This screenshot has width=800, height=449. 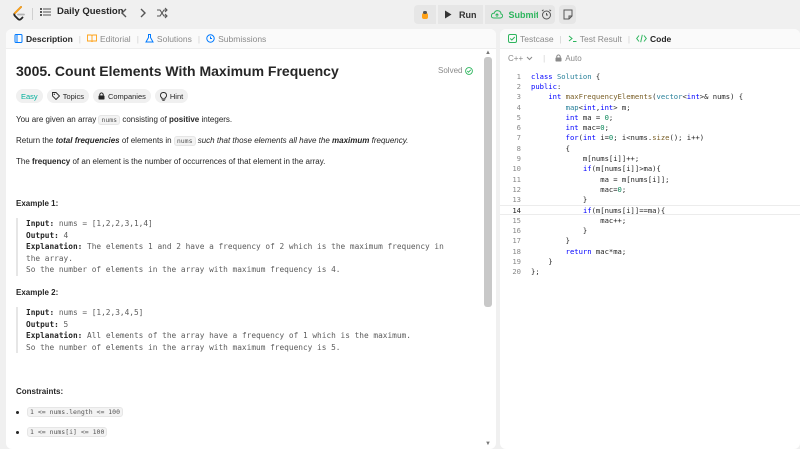 I want to click on bulb-icon, so click(x=163, y=96).